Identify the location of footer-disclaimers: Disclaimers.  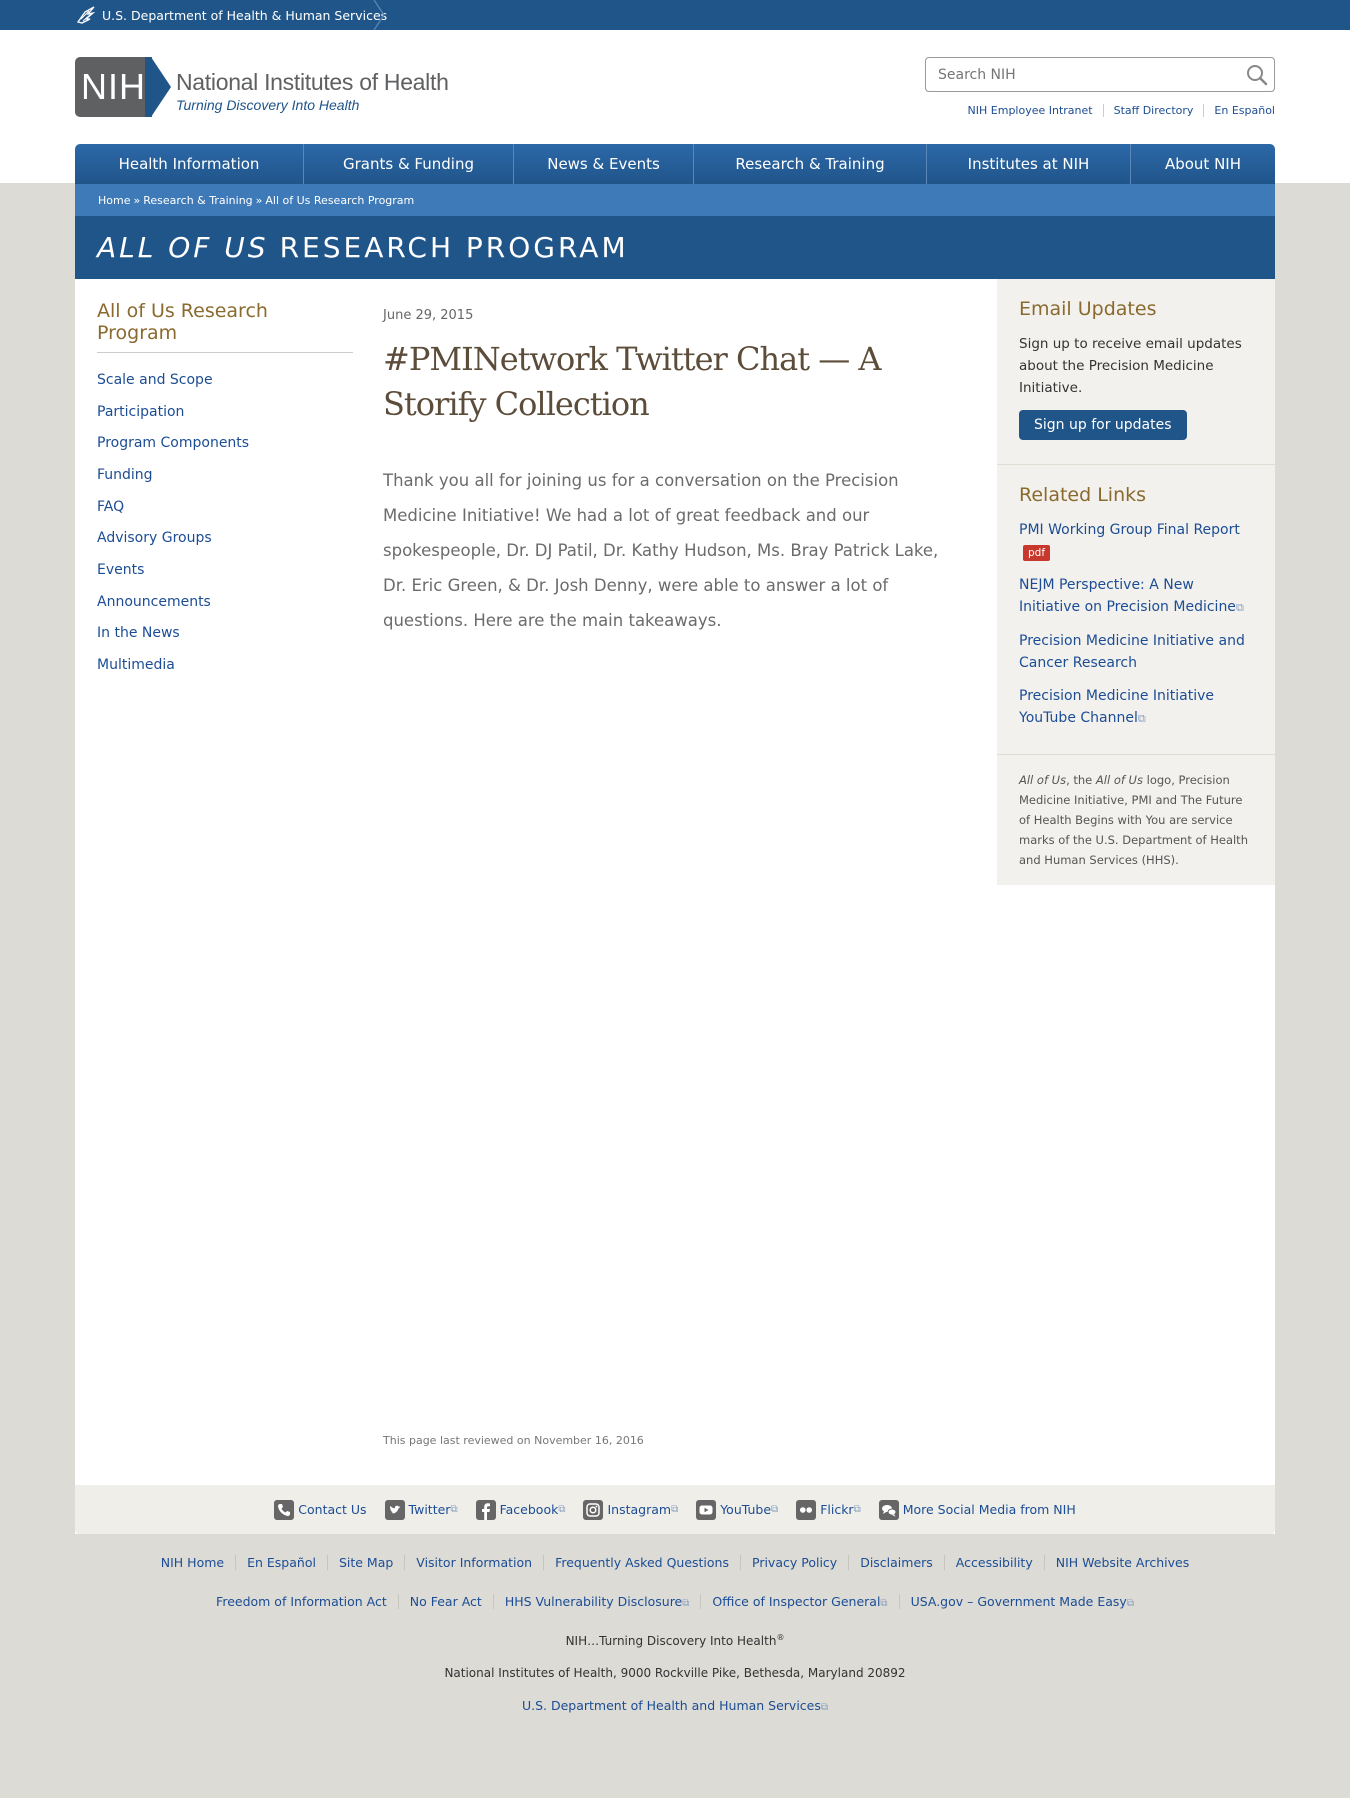
(896, 1562).